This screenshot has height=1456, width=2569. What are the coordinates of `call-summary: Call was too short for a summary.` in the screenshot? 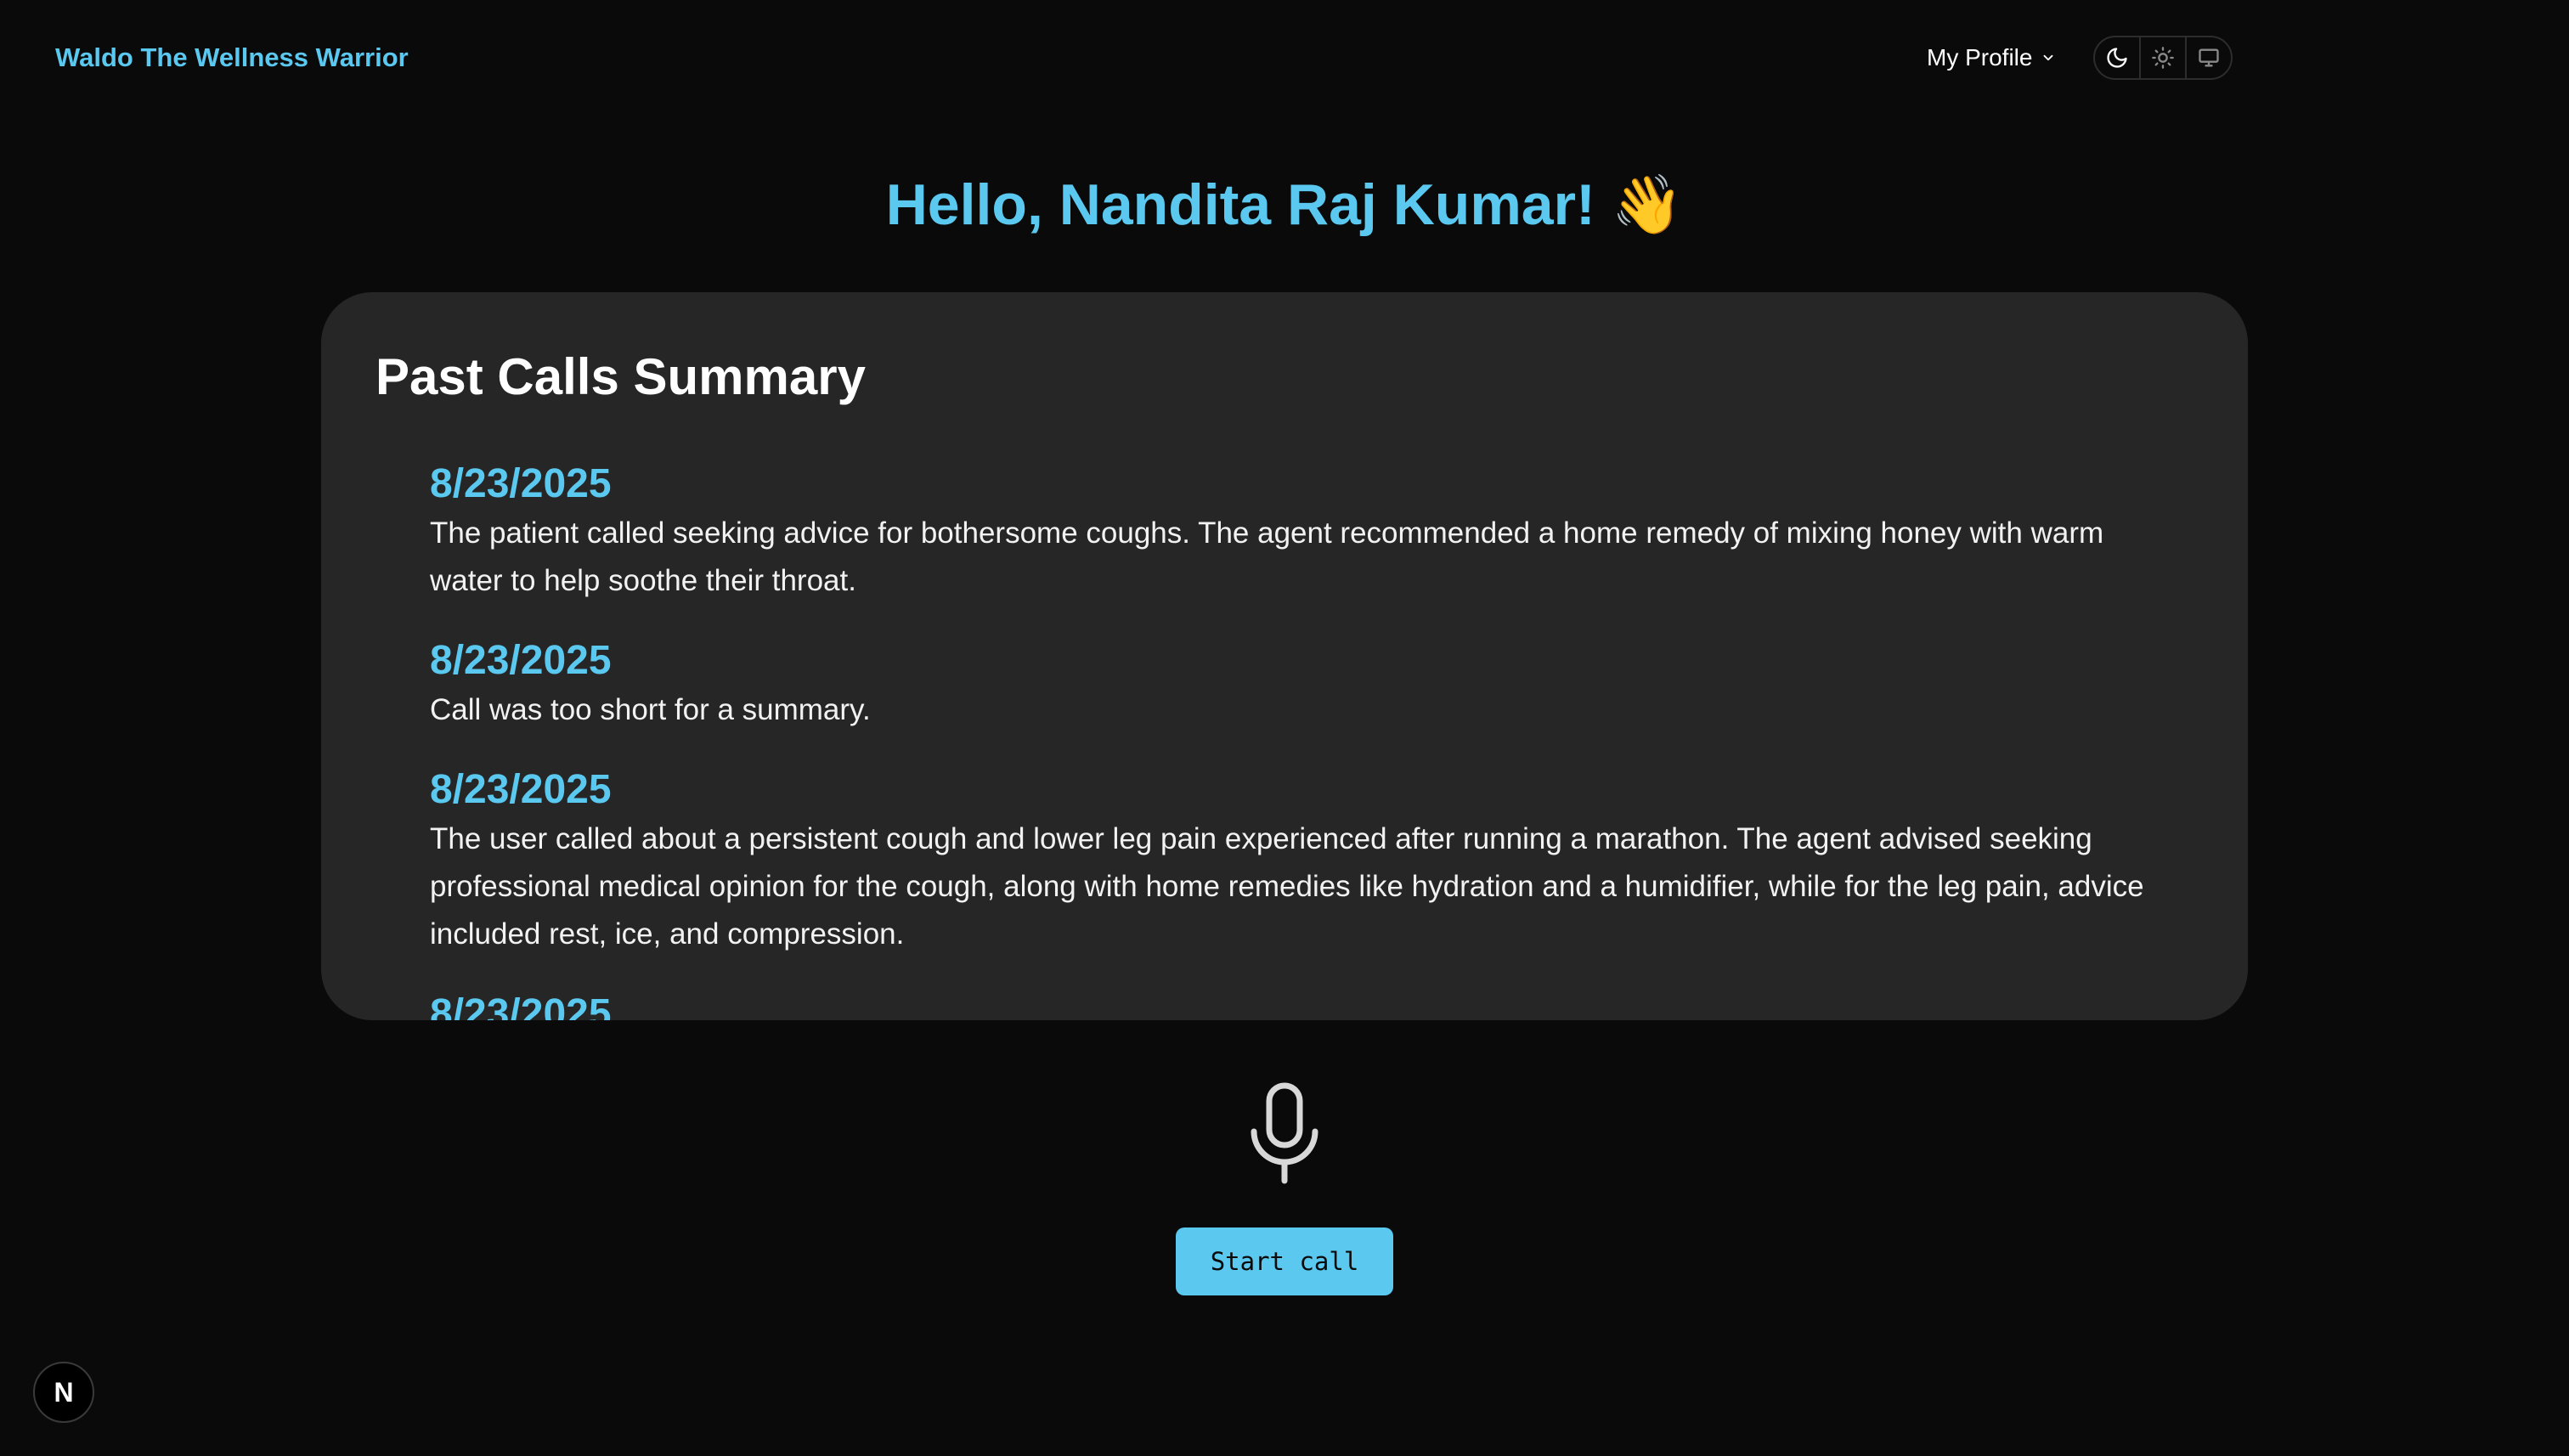 It's located at (651, 710).